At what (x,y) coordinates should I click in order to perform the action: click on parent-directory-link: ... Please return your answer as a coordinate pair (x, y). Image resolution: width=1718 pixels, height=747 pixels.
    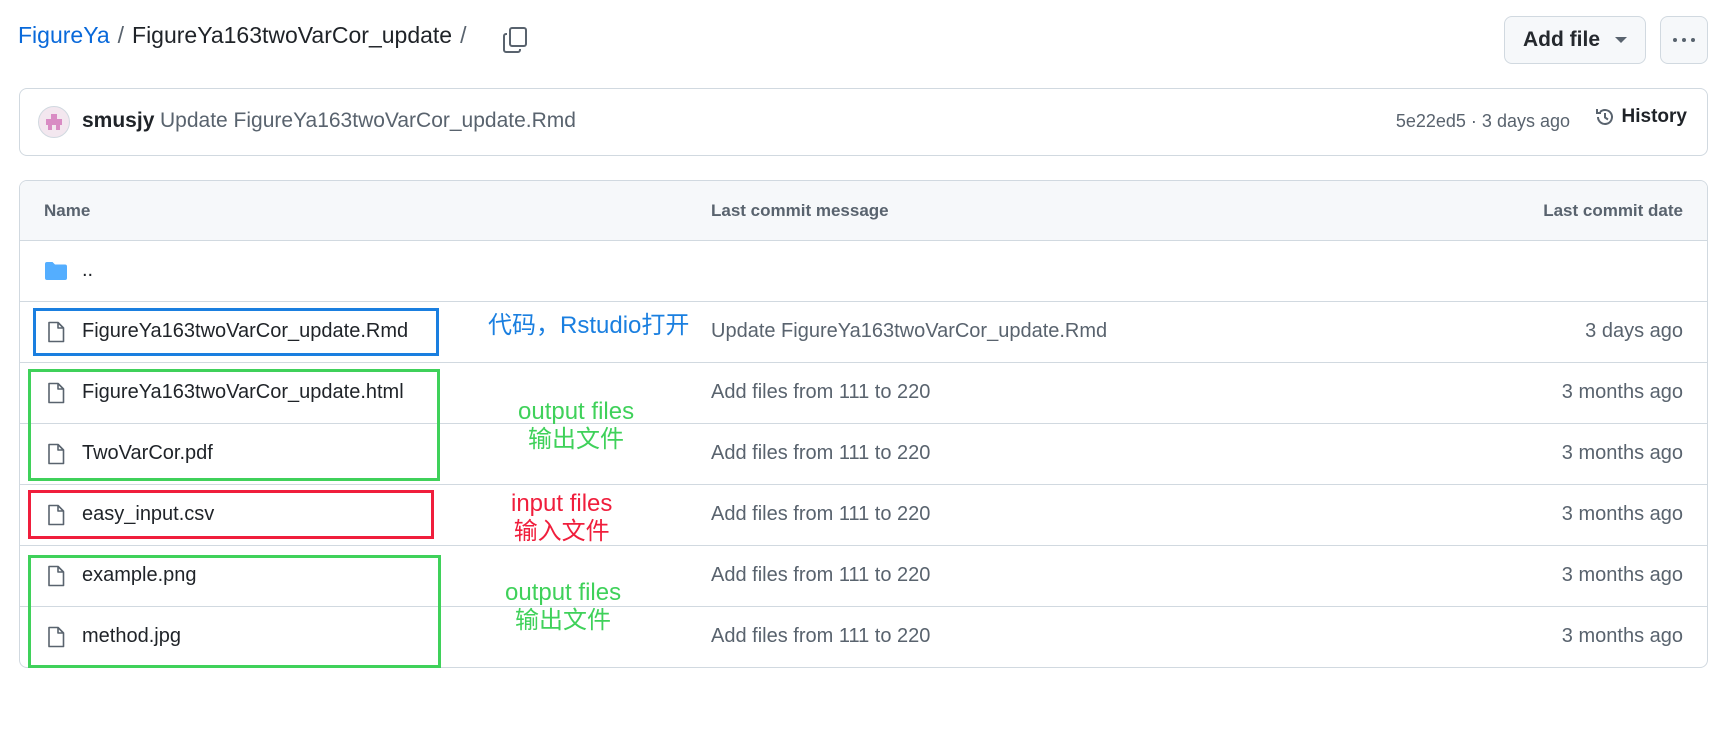
    Looking at the image, I should click on (87, 270).